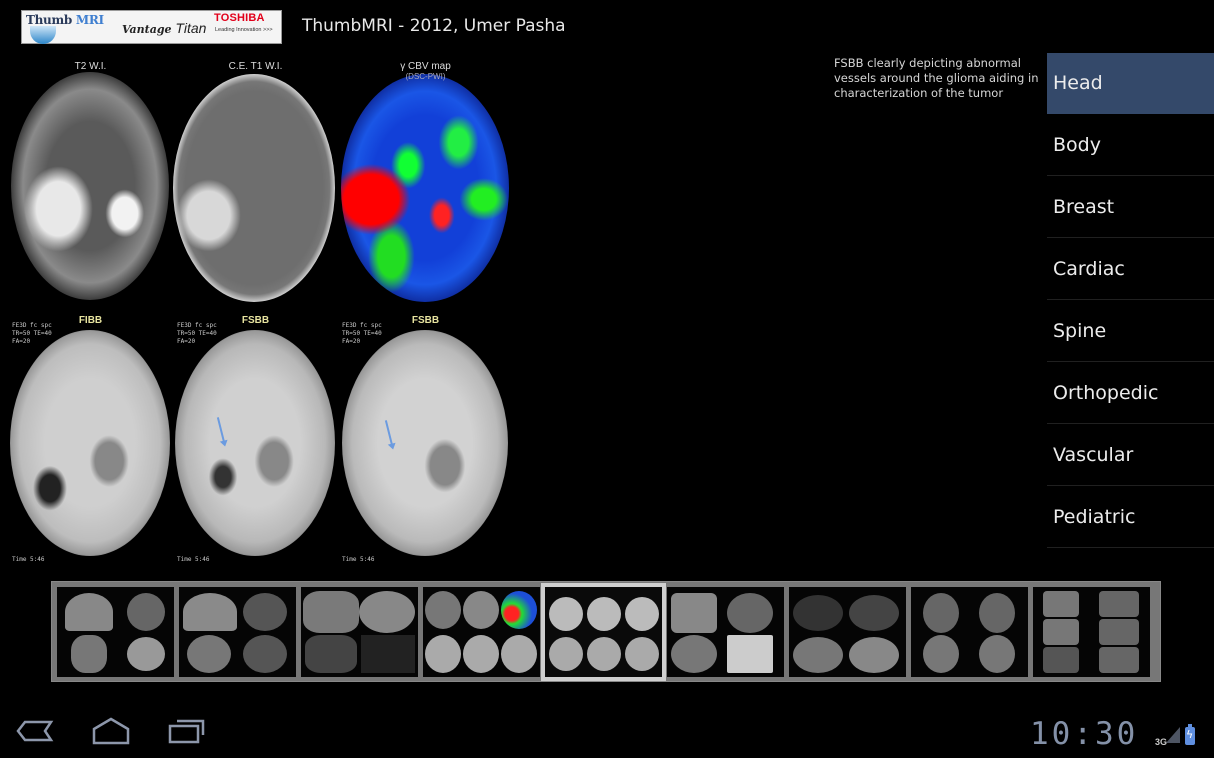  I want to click on perfusion-map, so click(425, 188).